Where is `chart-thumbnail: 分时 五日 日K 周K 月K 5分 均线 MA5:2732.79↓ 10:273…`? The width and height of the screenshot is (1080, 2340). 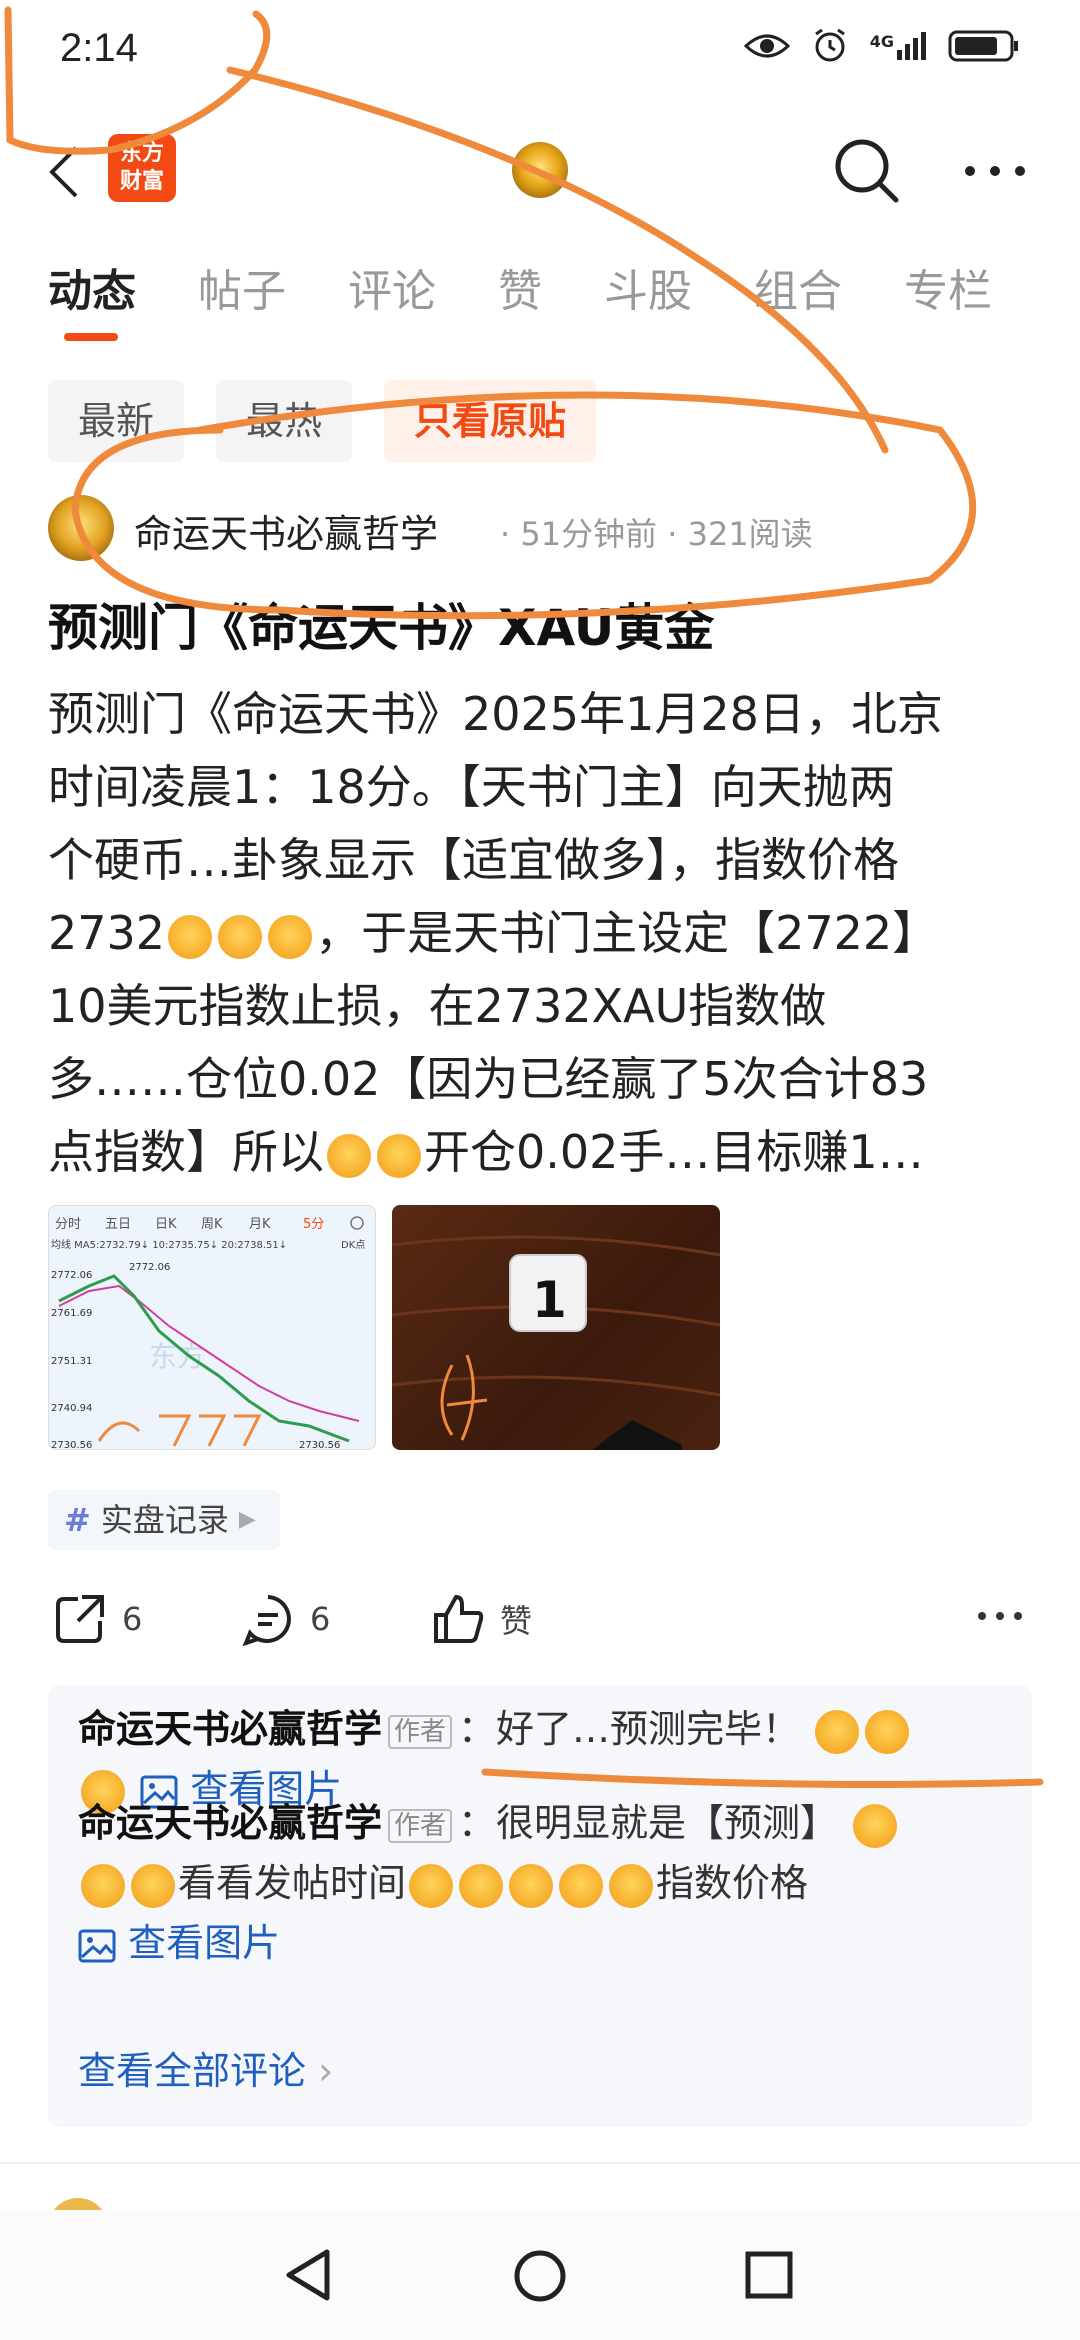
chart-thumbnail: 分时 五日 日K 周K 月K 5分 均线 MA5:2732.79↓ 10:273… is located at coordinates (212, 1327).